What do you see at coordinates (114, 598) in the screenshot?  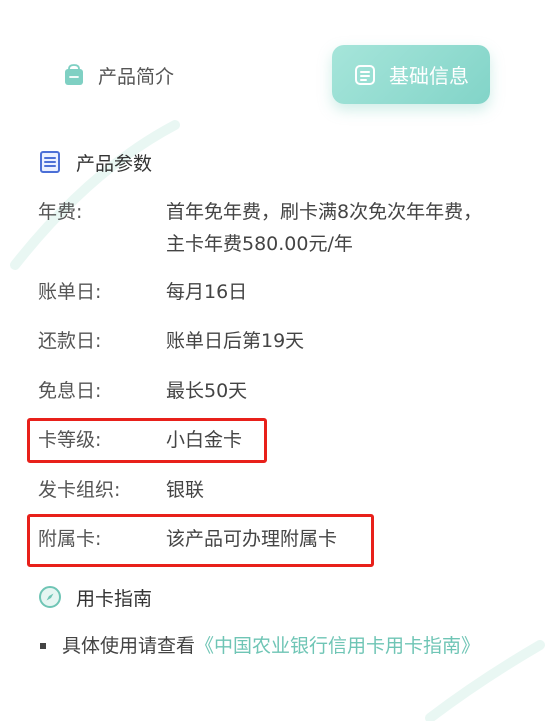 I see `guide-section-label: 用卡指南` at bounding box center [114, 598].